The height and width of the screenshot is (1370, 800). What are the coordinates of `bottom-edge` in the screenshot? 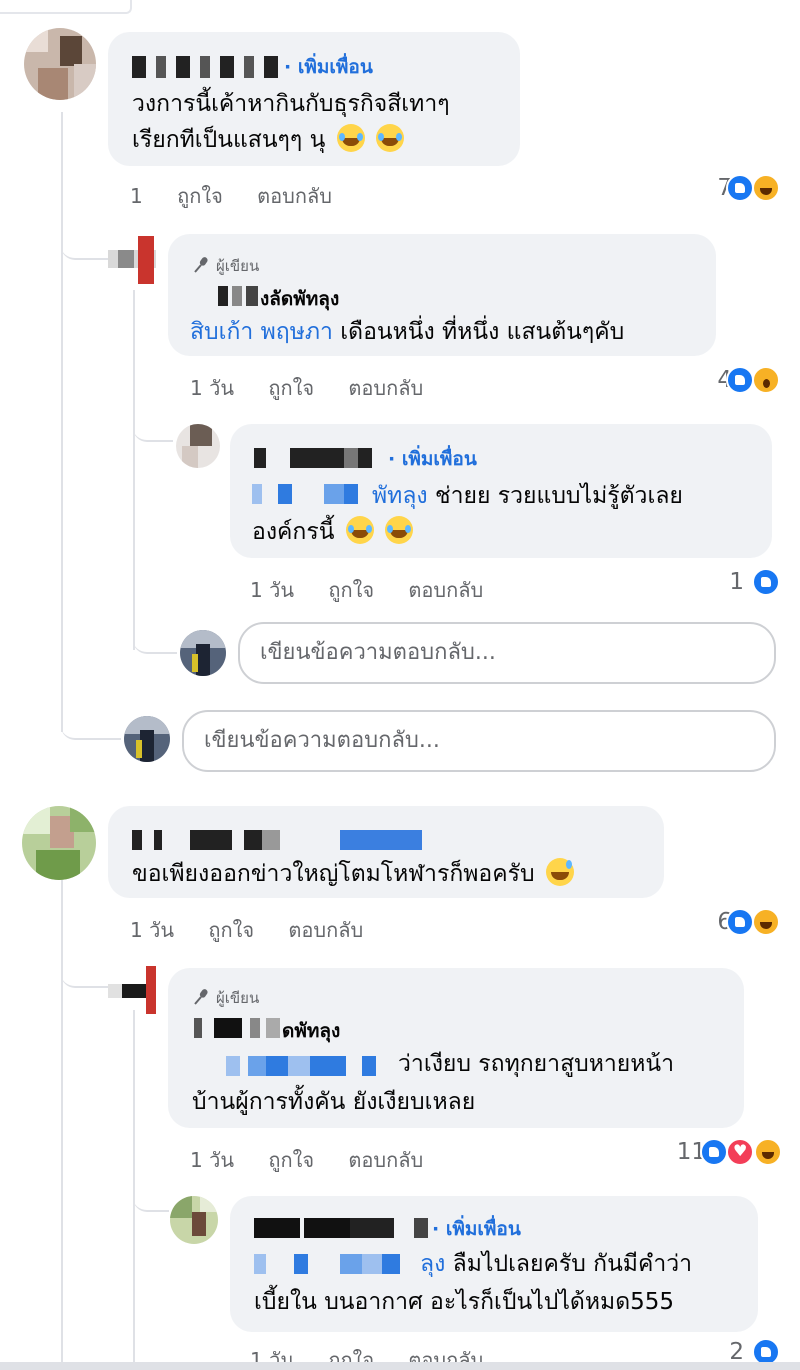 It's located at (400, 1366).